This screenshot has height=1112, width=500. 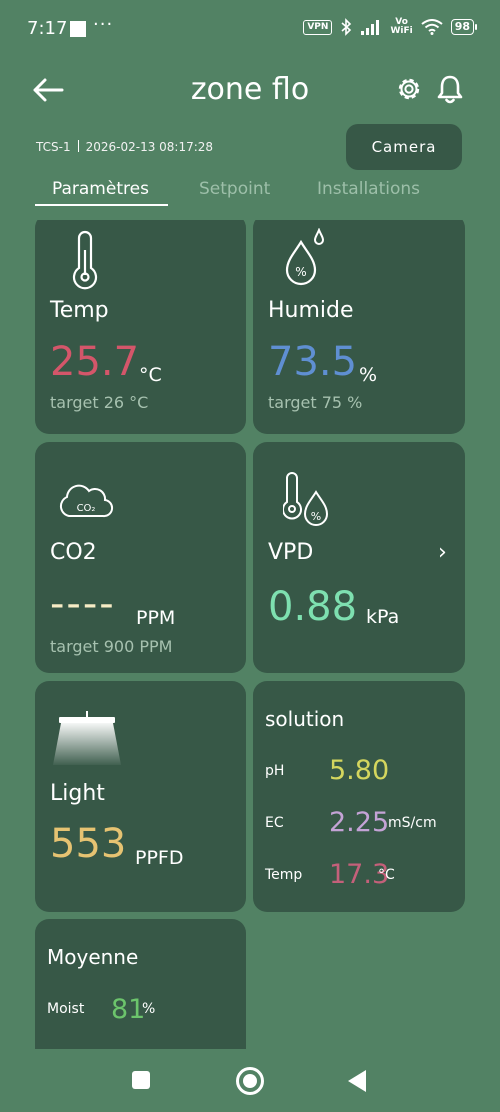 I want to click on moyenne-title: Moyenne, so click(x=93, y=957).